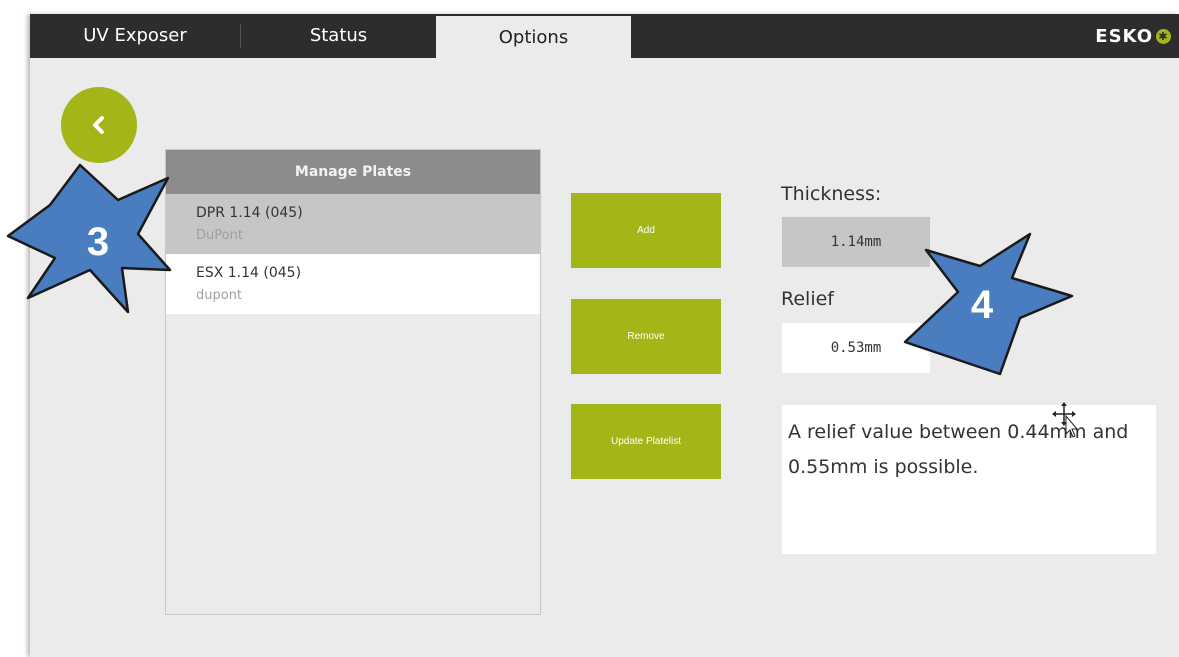 The height and width of the screenshot is (657, 1179). I want to click on thickness-value: 1.14mm, so click(856, 242).